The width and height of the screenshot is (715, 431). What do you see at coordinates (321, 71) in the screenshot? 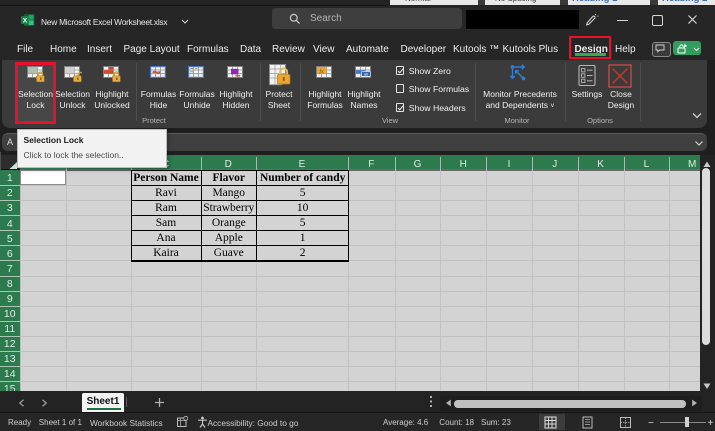
I see `svg-text: fx` at bounding box center [321, 71].